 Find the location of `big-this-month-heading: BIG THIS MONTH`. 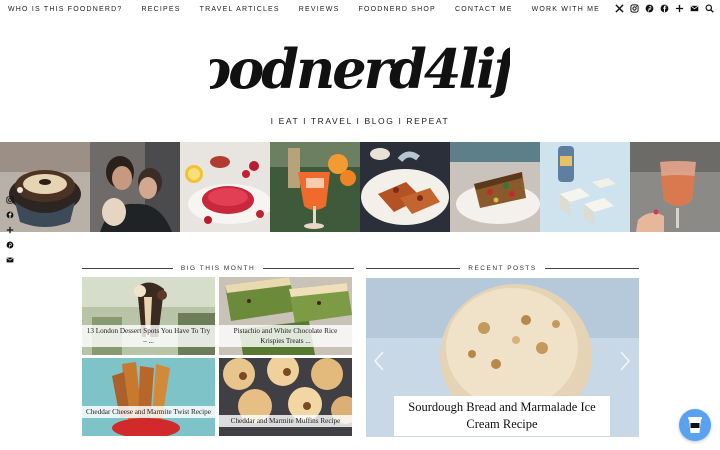

big-this-month-heading: BIG THIS MONTH is located at coordinates (218, 268).